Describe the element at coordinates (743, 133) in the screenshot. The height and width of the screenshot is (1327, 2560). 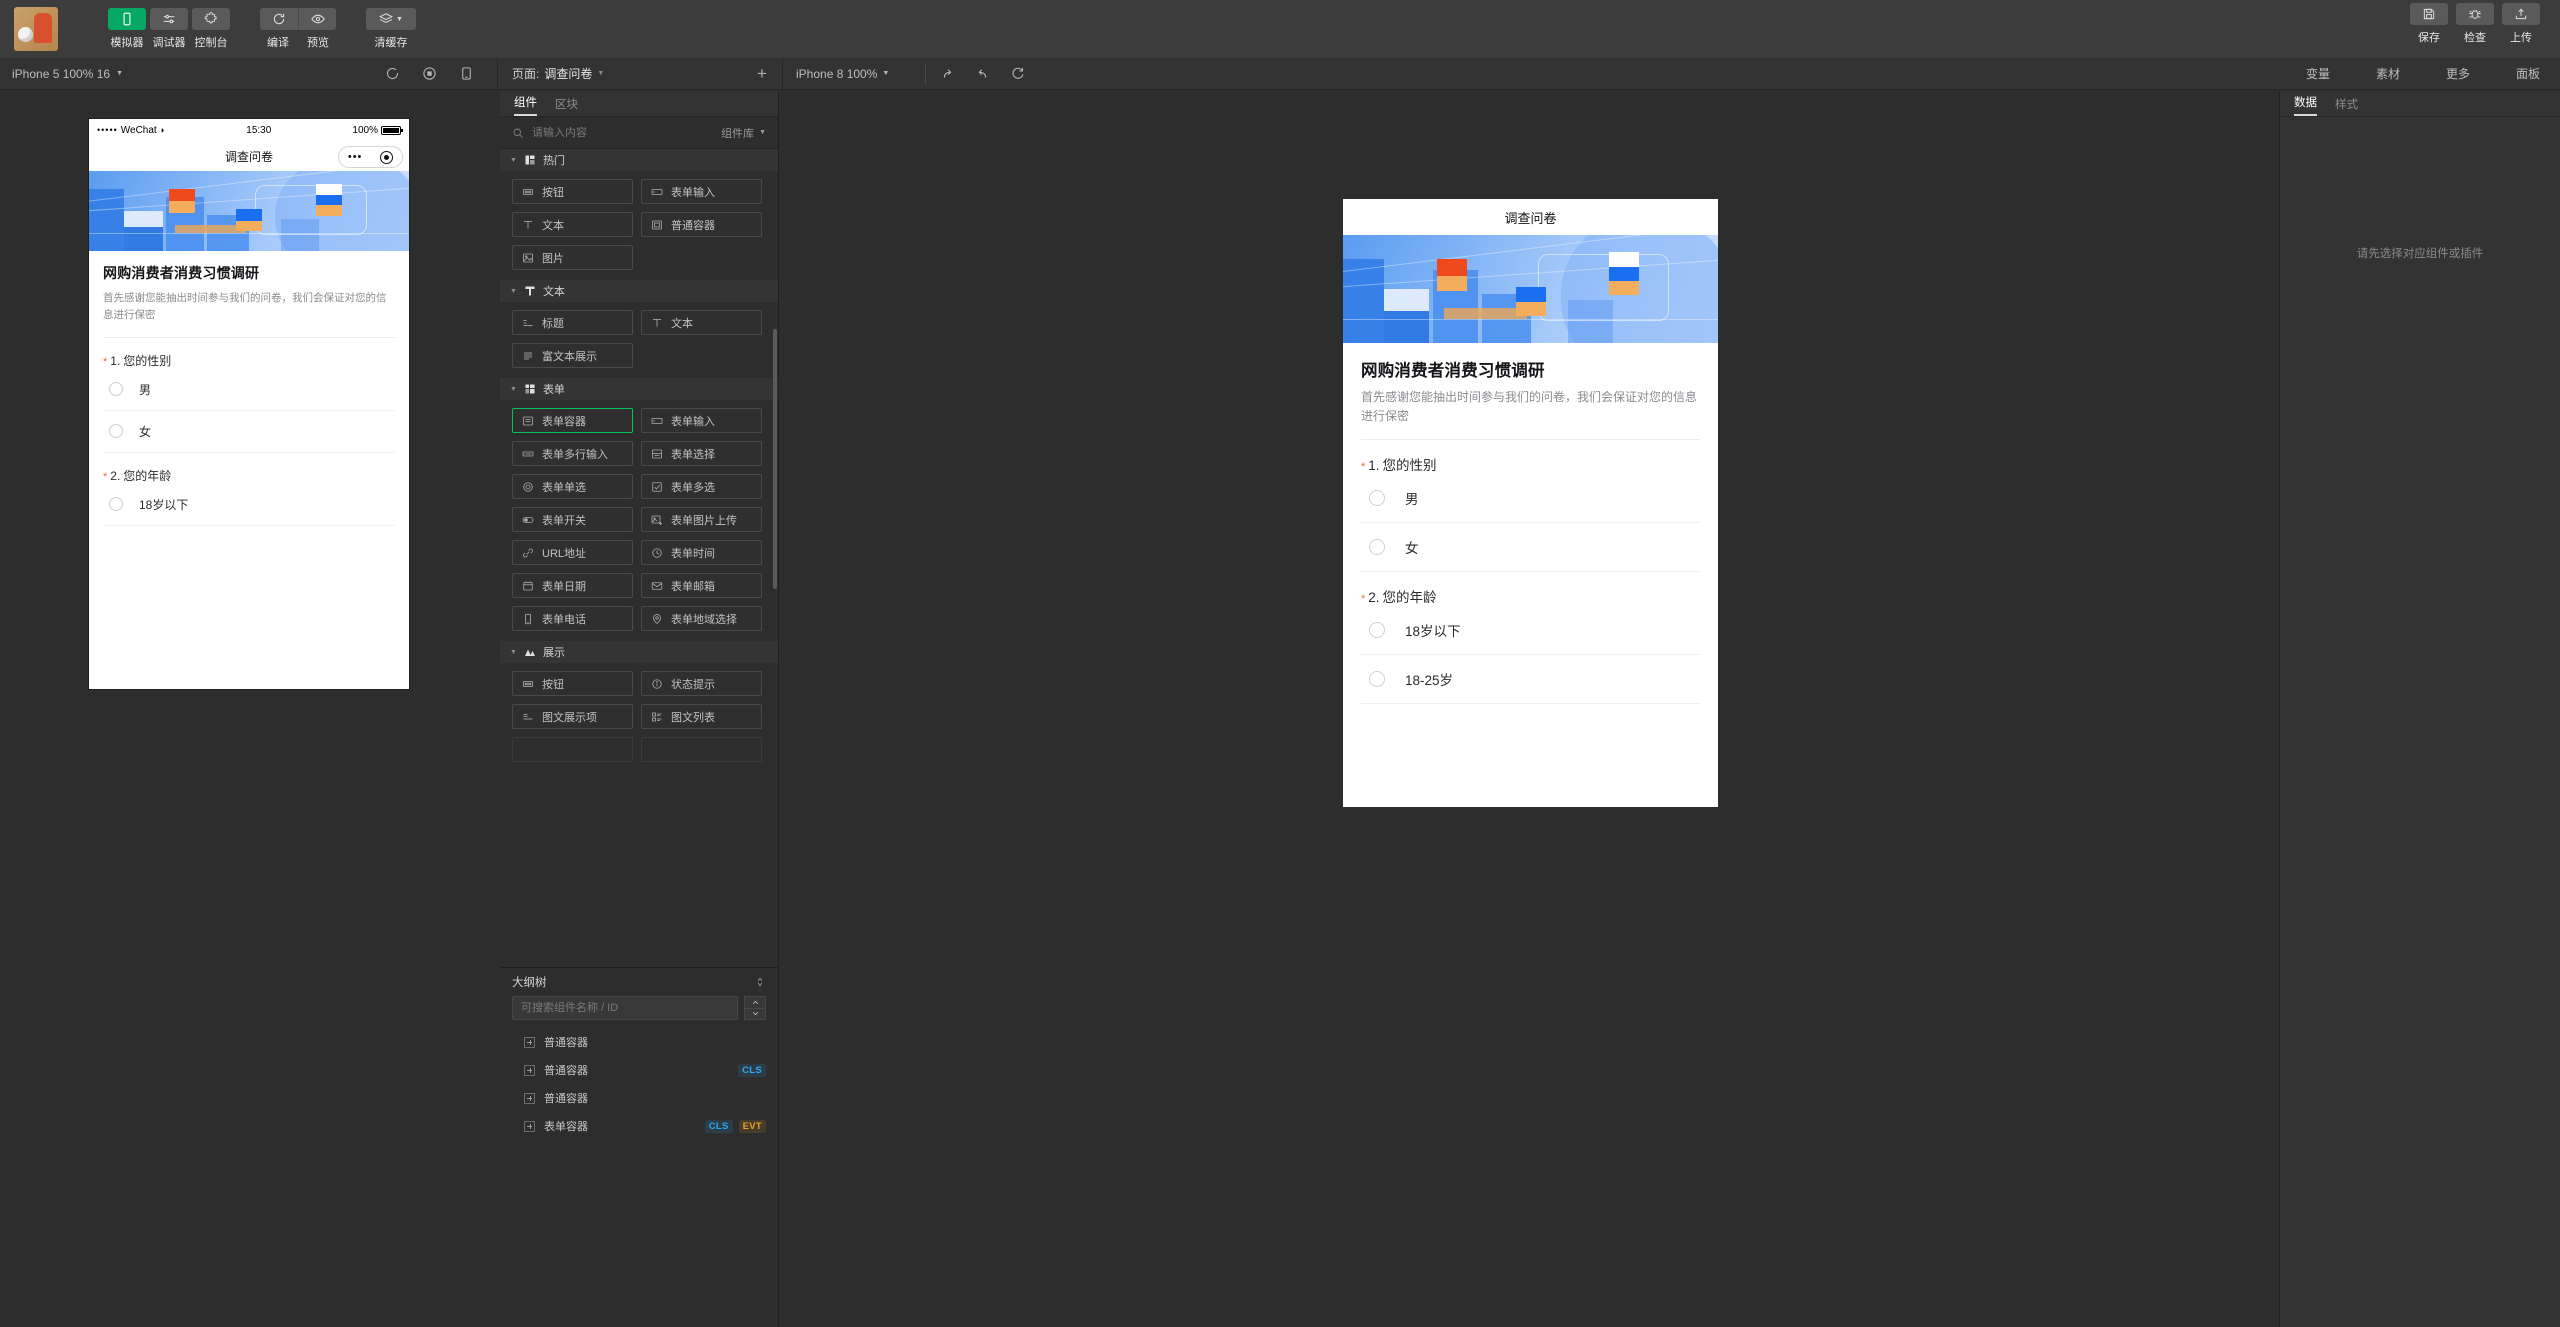
I see `component-library-select: 组件库 ▼` at that location.